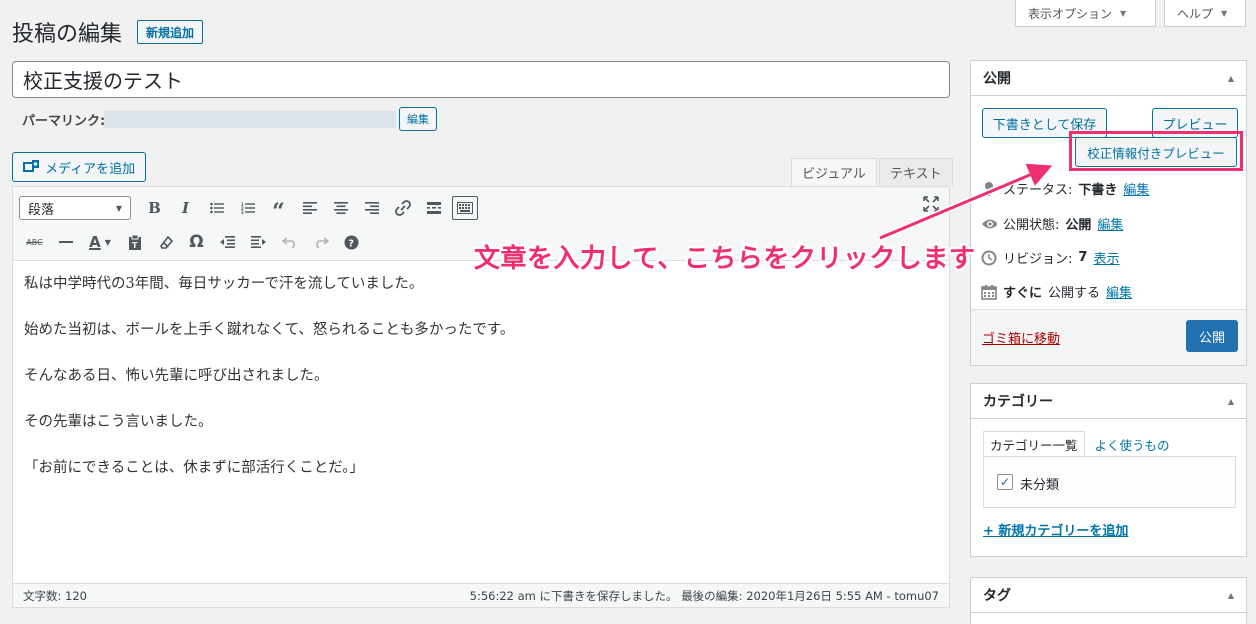  I want to click on help-label: ヘルプ, so click(1195, 13).